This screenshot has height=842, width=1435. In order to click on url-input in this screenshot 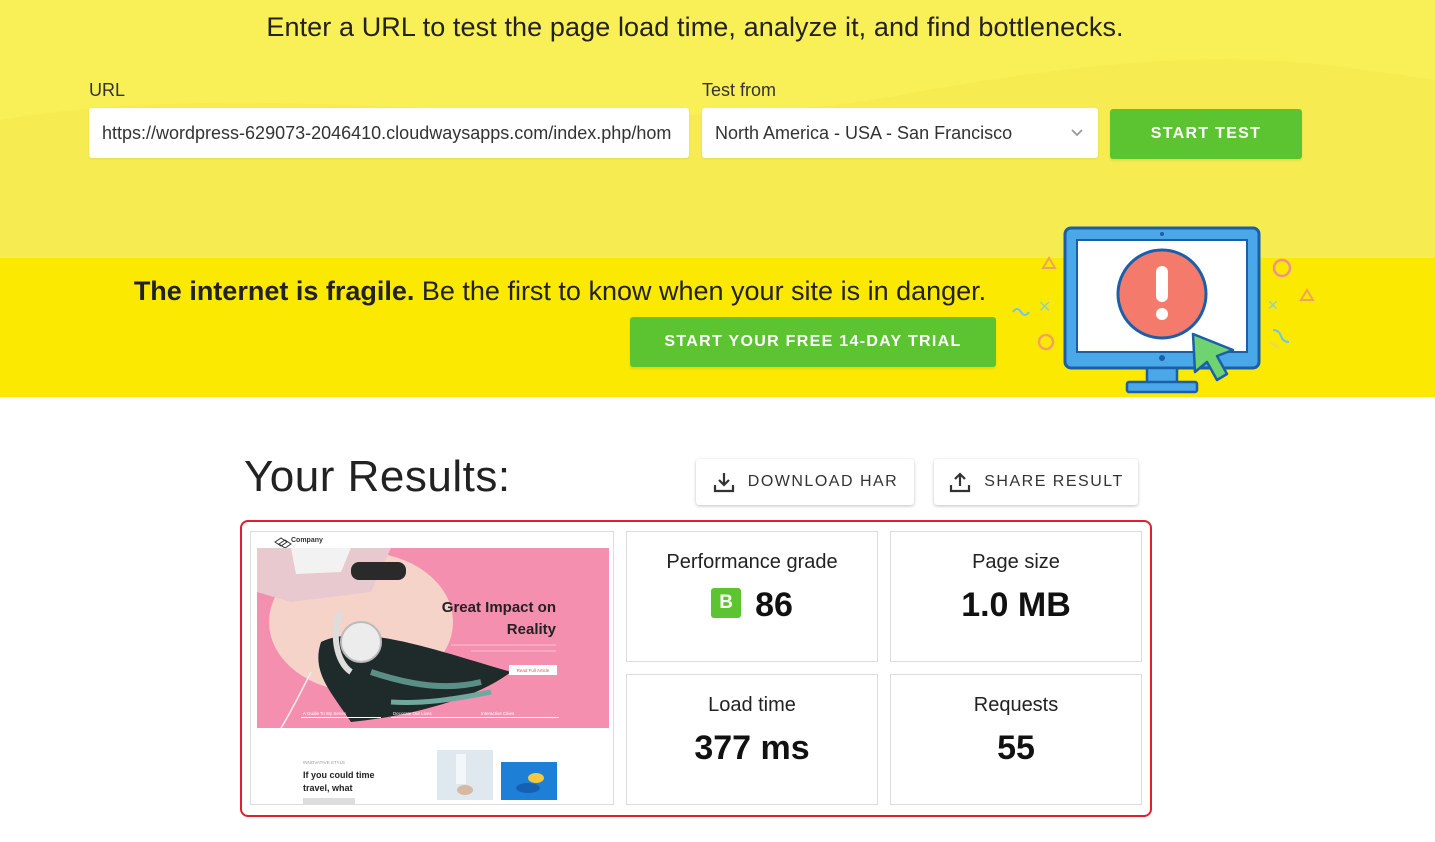, I will do `click(389, 133)`.